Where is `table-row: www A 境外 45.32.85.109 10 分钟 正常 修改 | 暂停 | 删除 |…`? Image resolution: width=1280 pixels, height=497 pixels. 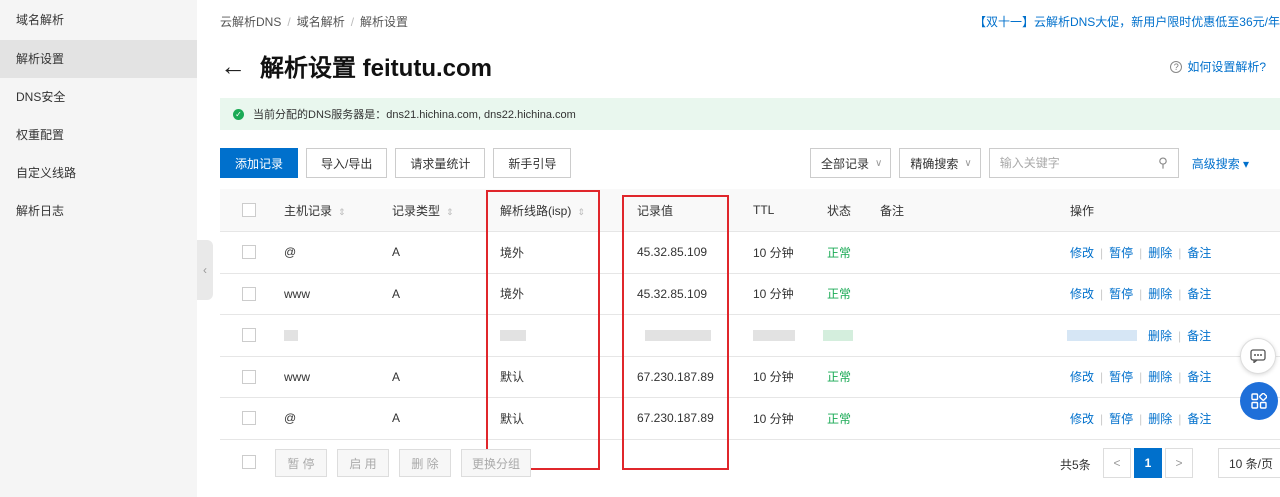 table-row: www A 境外 45.32.85.109 10 分钟 正常 修改 | 暂停 | 删除 |… is located at coordinates (750, 294).